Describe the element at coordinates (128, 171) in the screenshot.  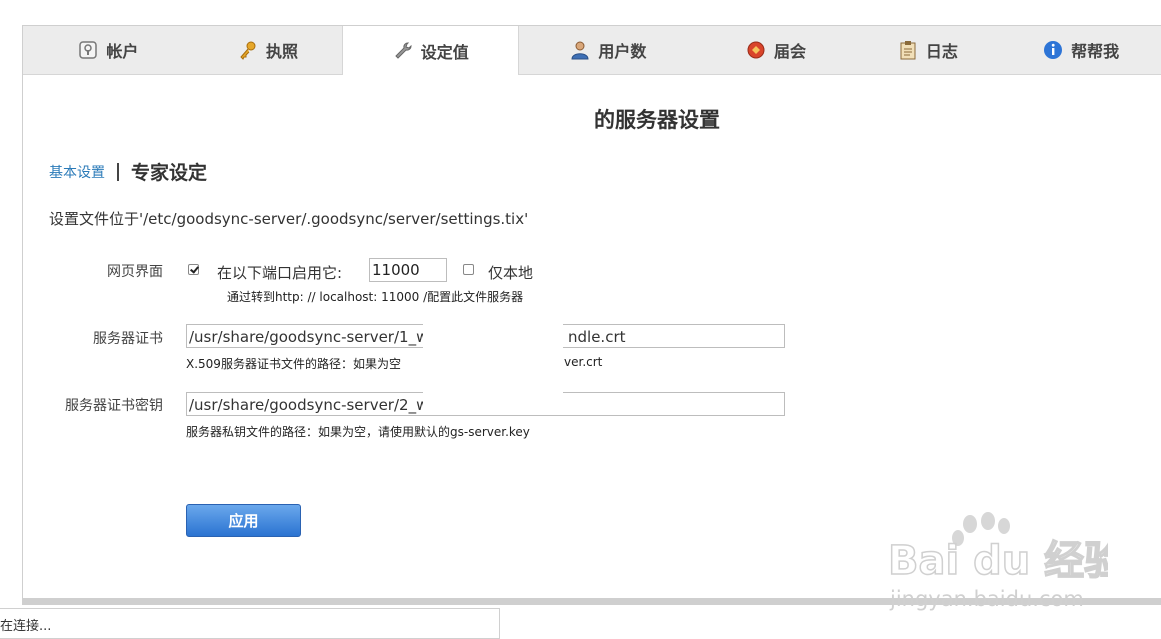
I see `settings-subnav: 基本设置 专家设定` at that location.